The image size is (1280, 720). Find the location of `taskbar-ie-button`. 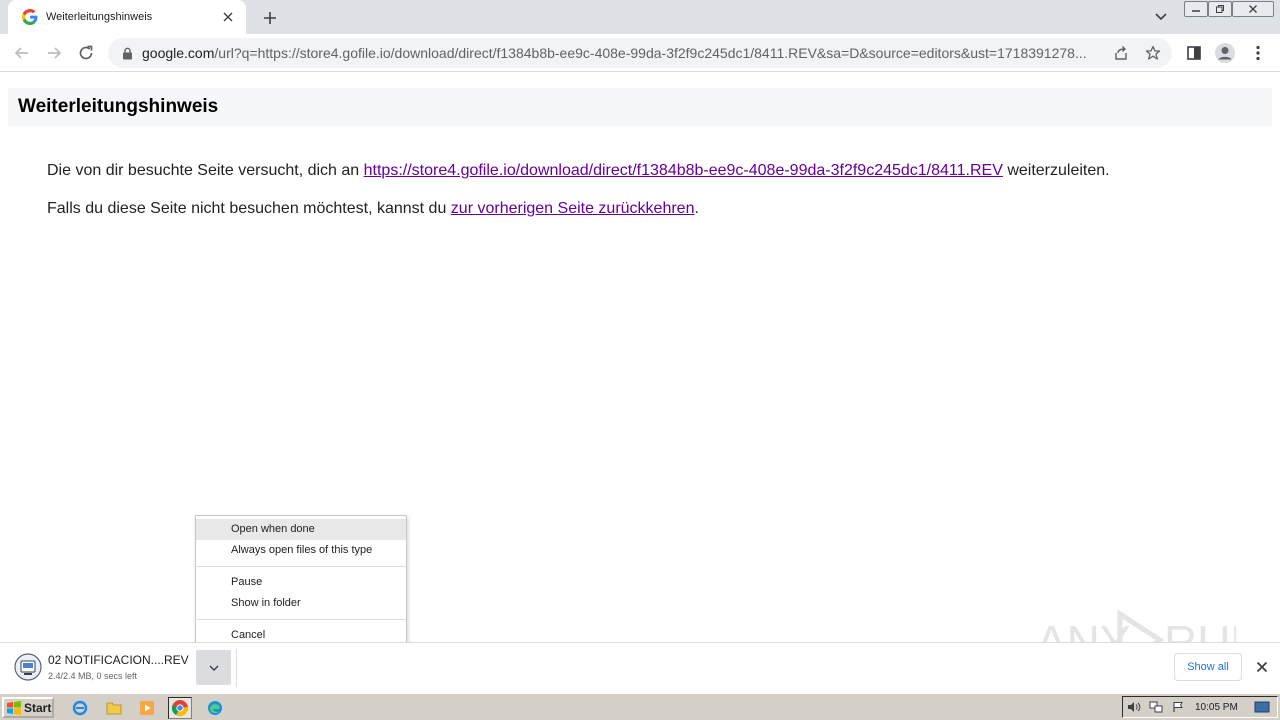

taskbar-ie-button is located at coordinates (80, 708).